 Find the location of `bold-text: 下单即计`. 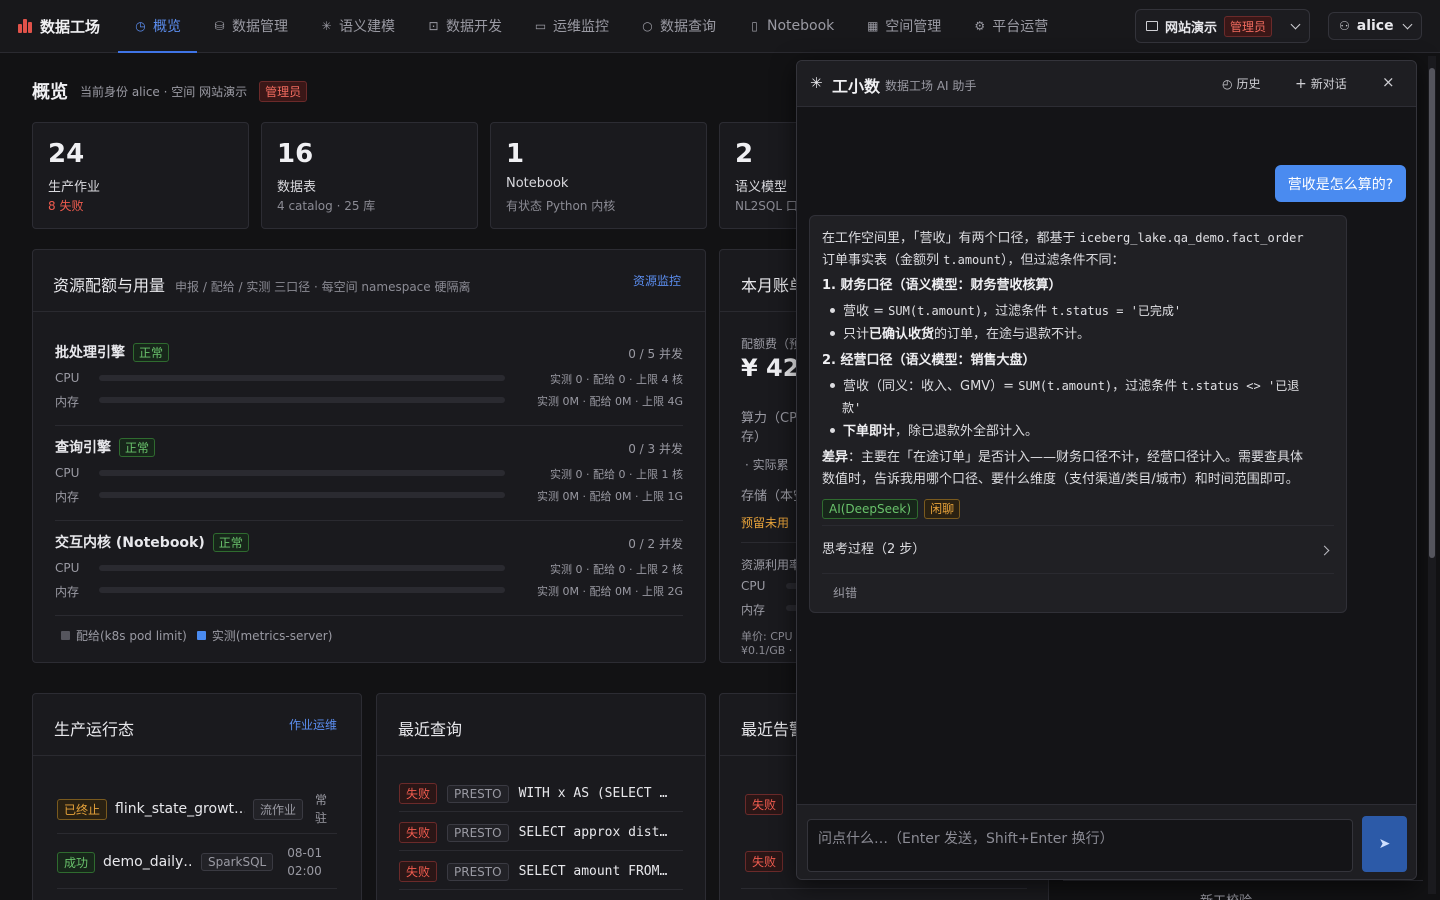

bold-text: 下单即计 is located at coordinates (869, 431).